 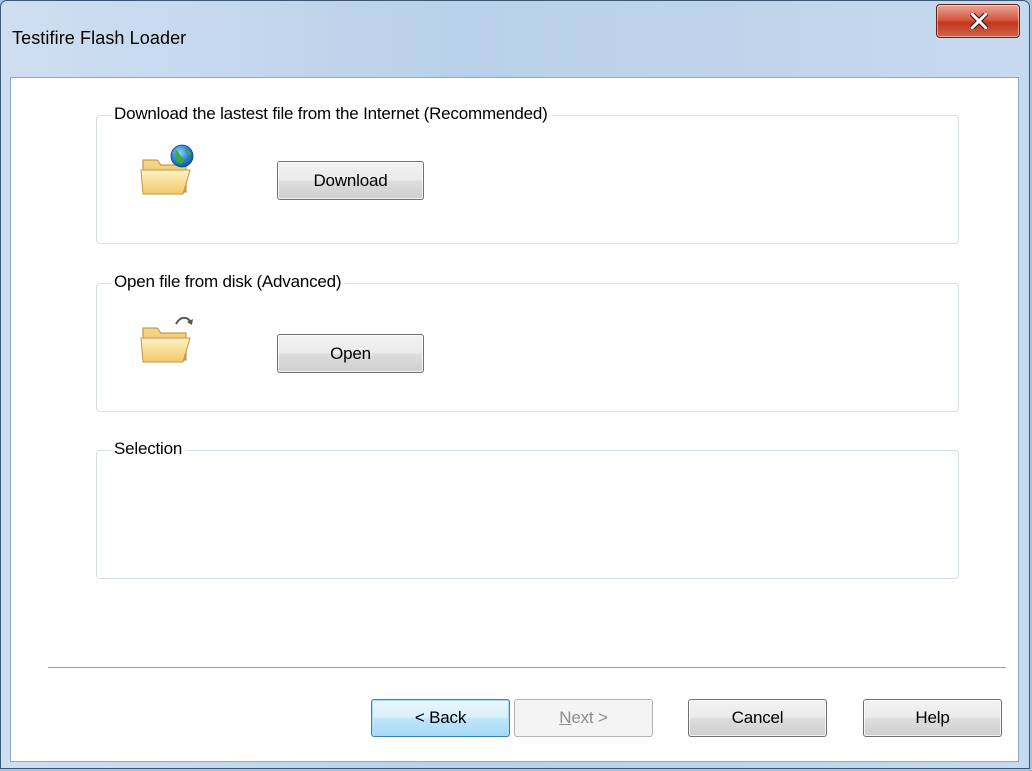 I want to click on selection-group-label: Selection, so click(x=149, y=449).